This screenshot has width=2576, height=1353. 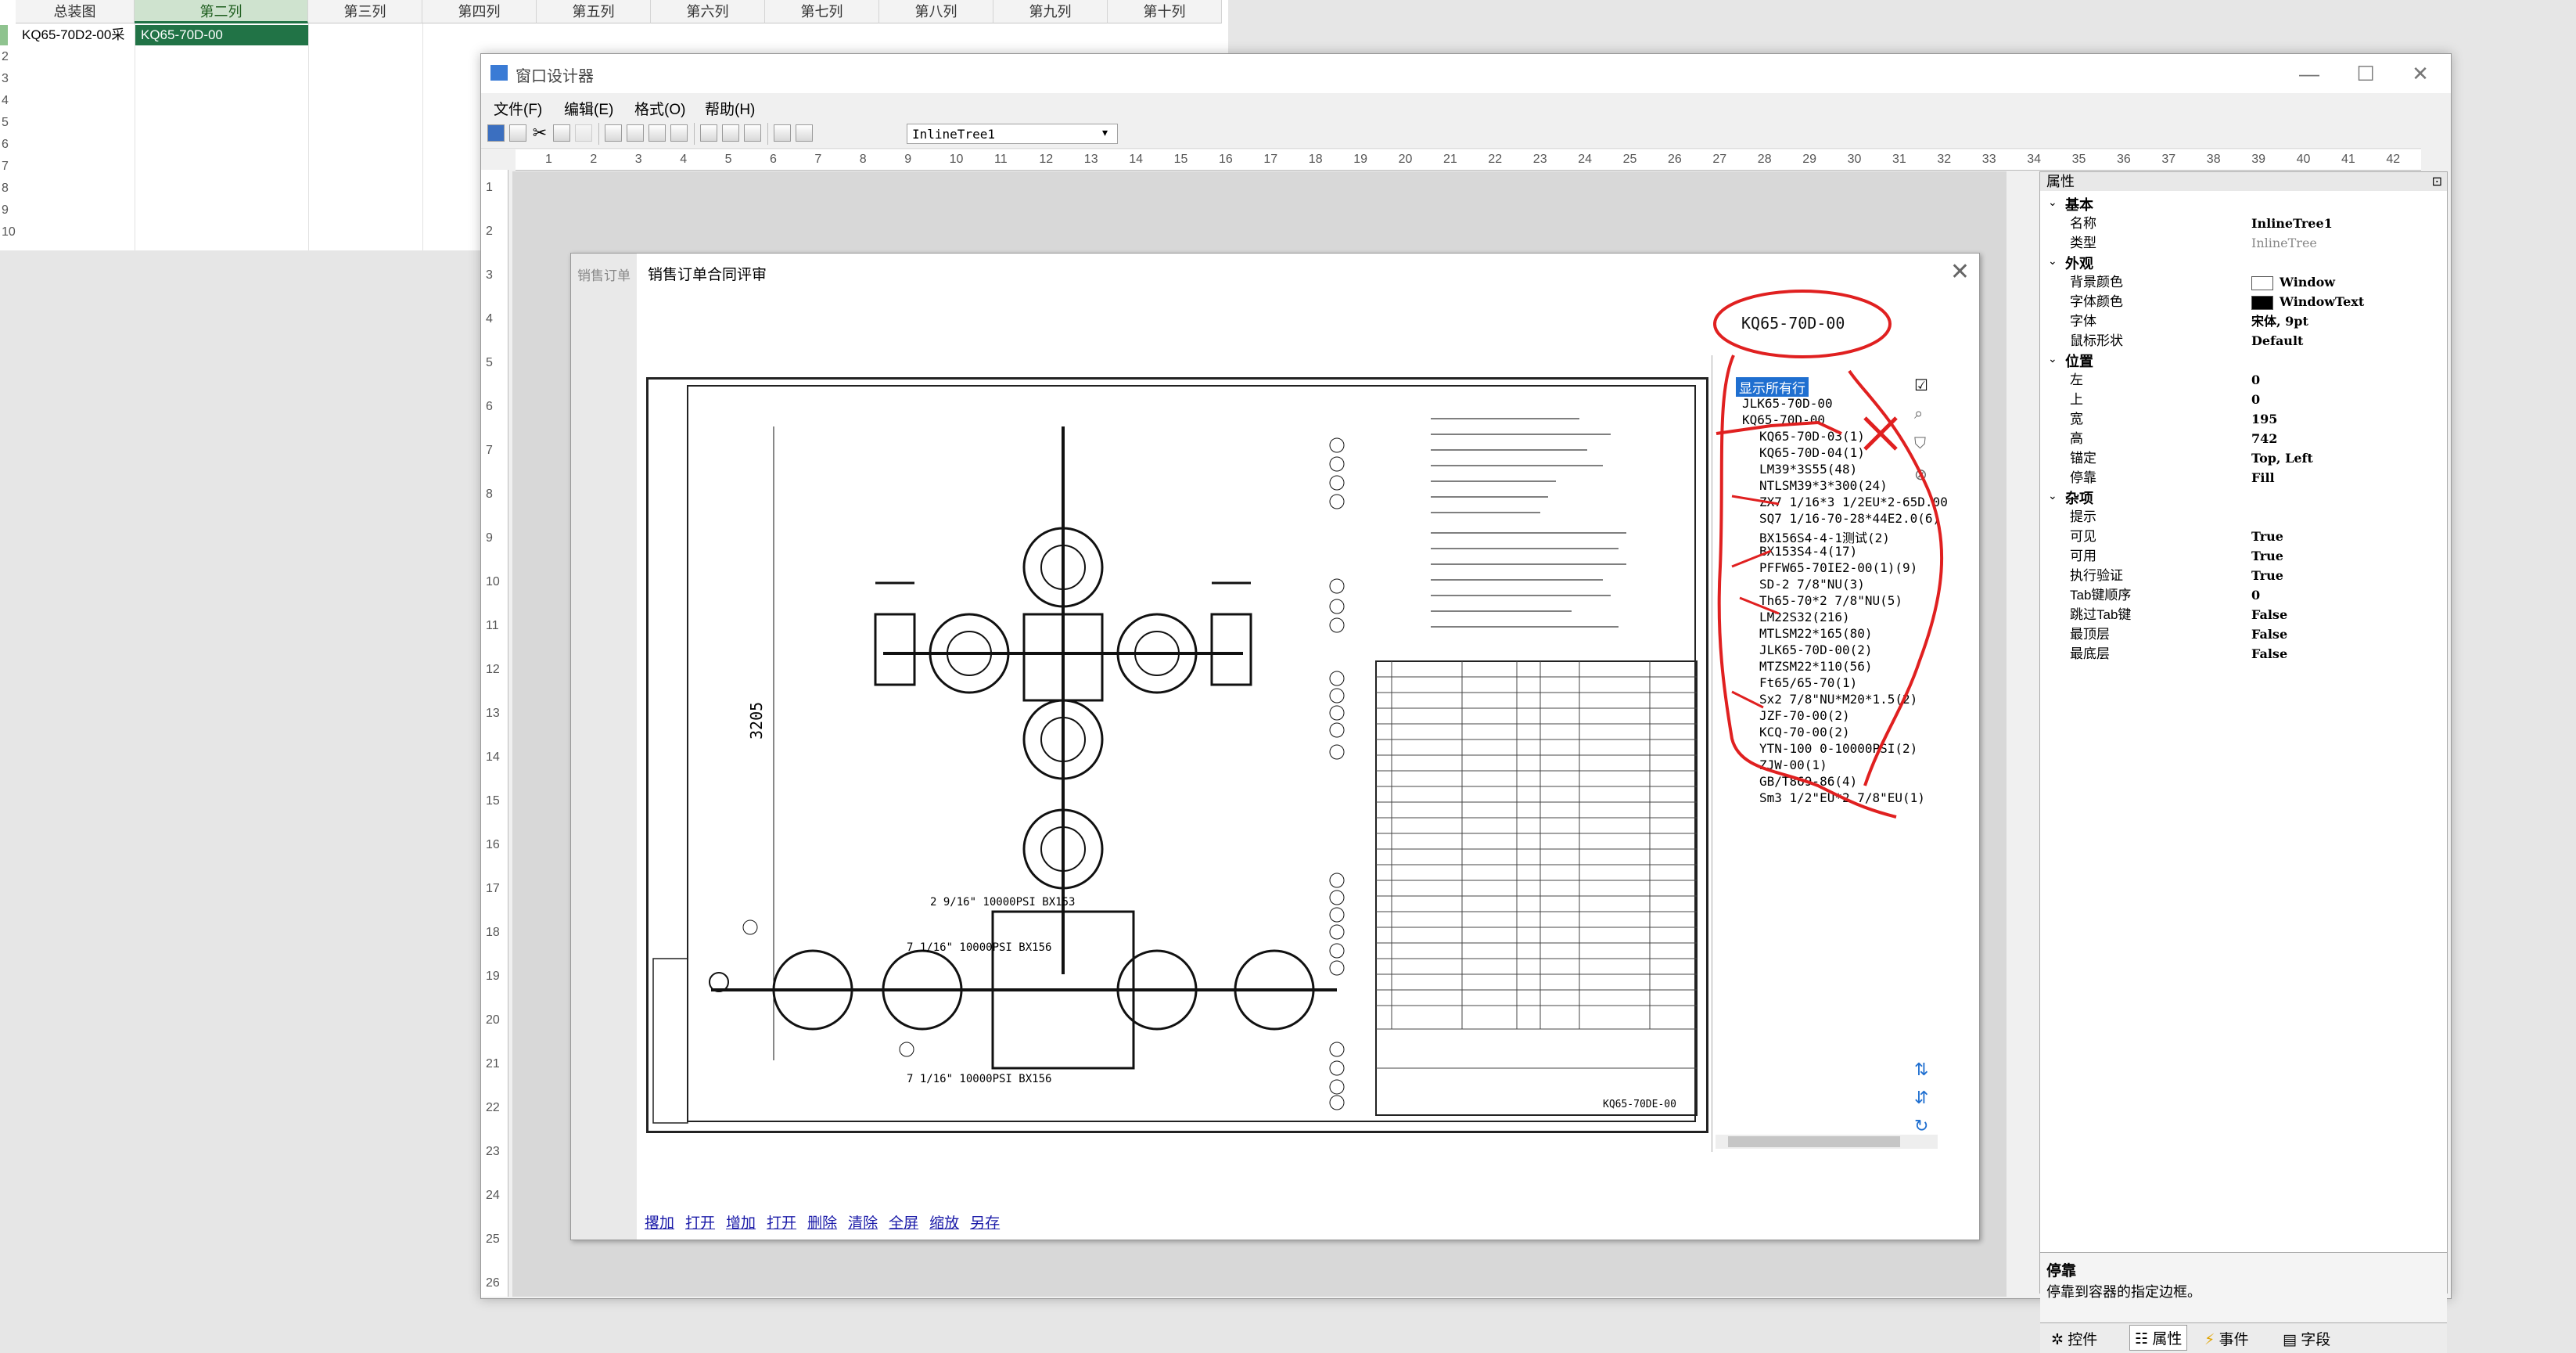 What do you see at coordinates (2243, 301) in the screenshot?
I see `property-row: 字体颜色 WindowText` at bounding box center [2243, 301].